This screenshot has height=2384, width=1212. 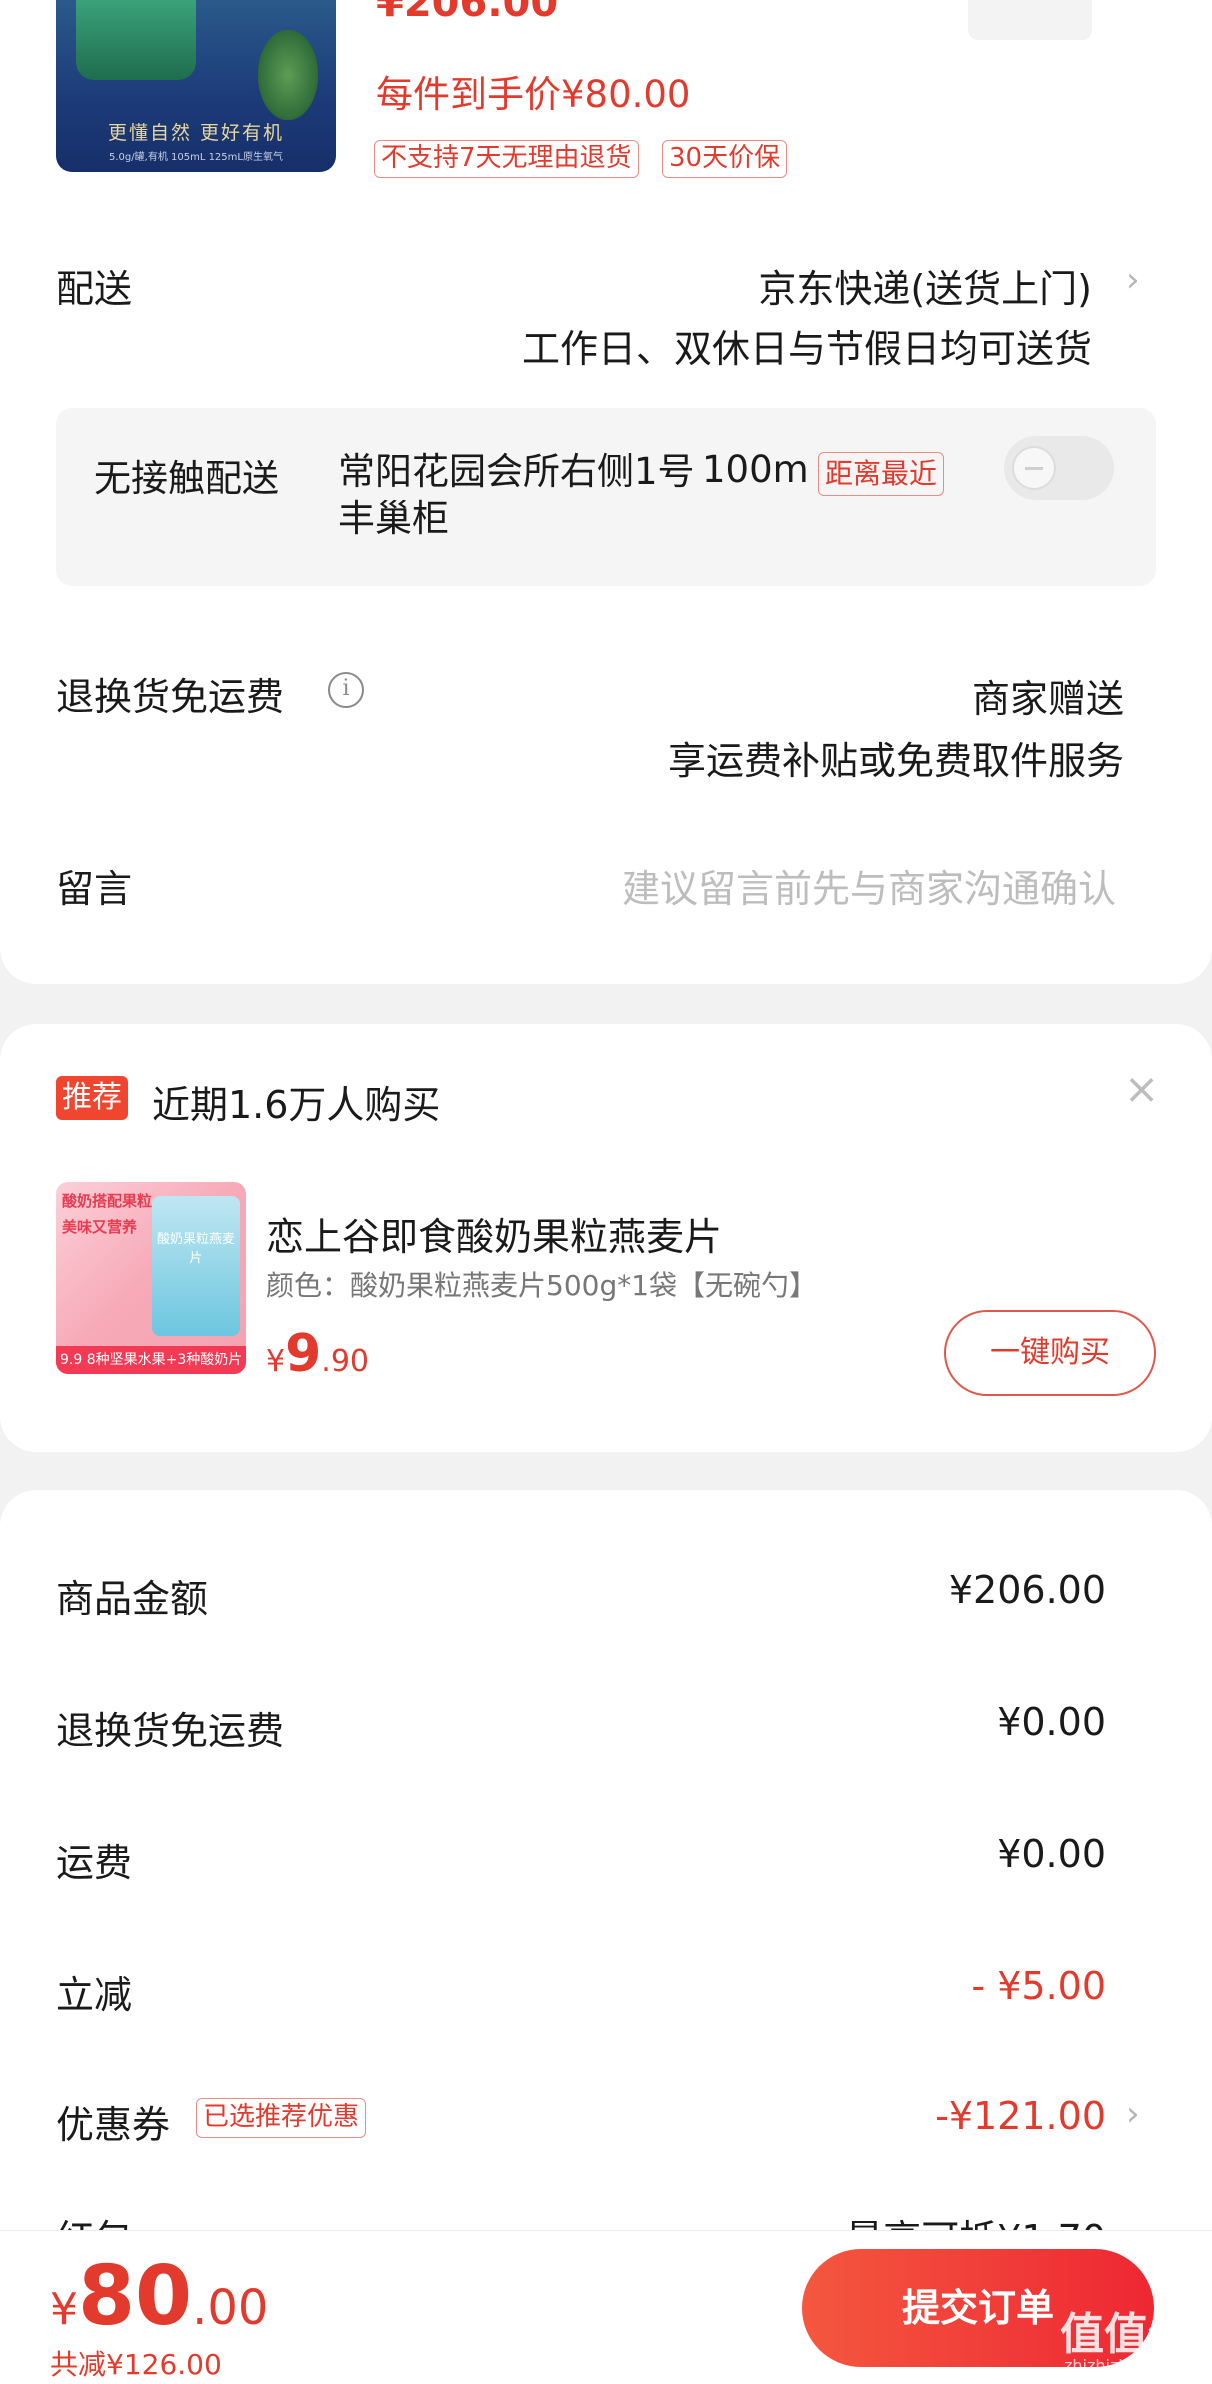 What do you see at coordinates (170, 1731) in the screenshot?
I see `return-free-label: 退换货免运费` at bounding box center [170, 1731].